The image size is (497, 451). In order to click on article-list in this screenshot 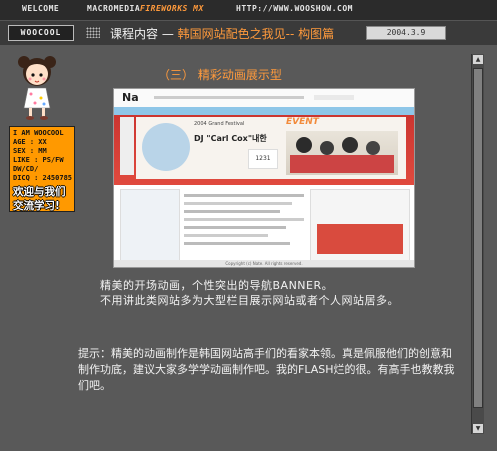, I will do `click(244, 224)`.